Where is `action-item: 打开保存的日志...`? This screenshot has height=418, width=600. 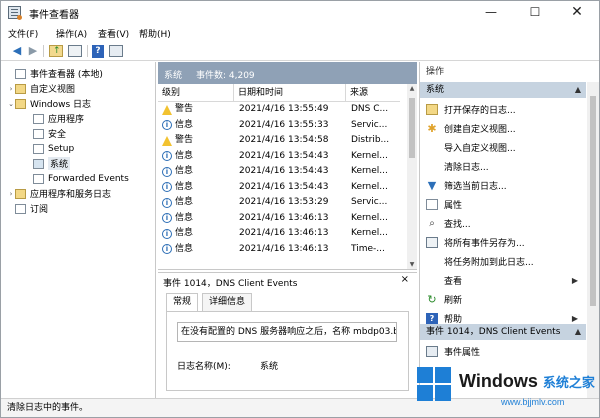 action-item: 打开保存的日志... is located at coordinates (503, 109).